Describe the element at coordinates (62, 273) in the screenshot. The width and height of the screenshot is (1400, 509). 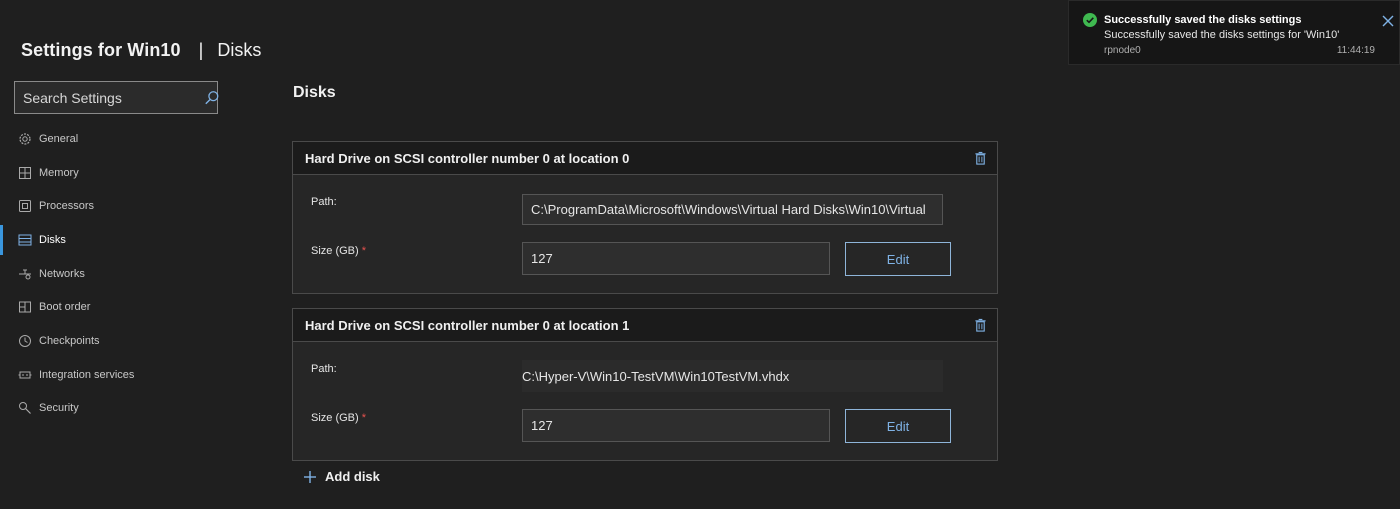
I see `nav-item-label: Networks` at that location.